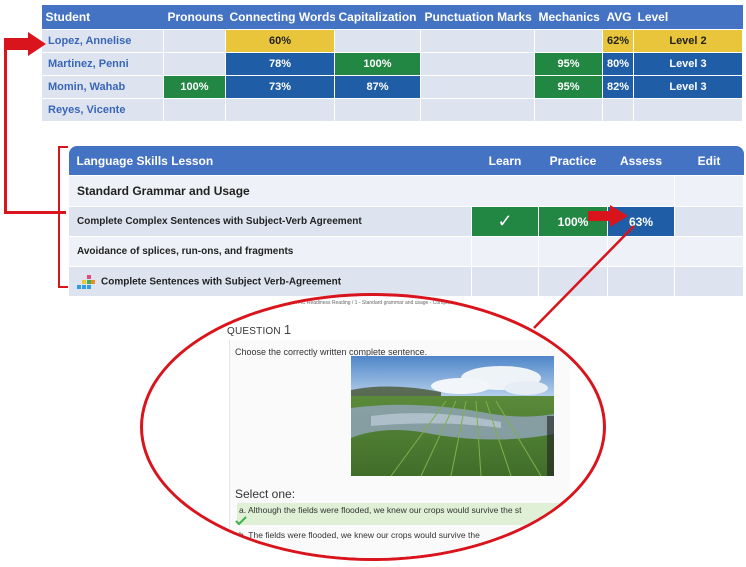 This screenshot has width=746, height=567. I want to click on col-connecting-words: Connecting Words, so click(280, 17).